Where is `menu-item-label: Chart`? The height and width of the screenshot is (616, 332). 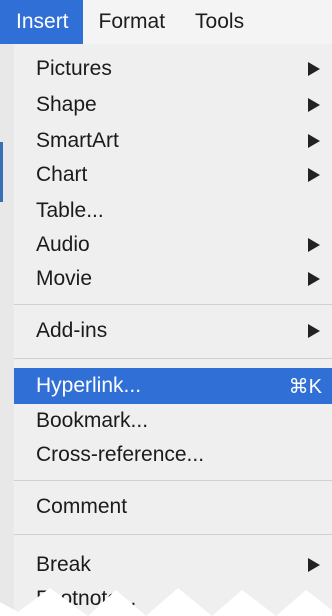 menu-item-label: Chart is located at coordinates (62, 174).